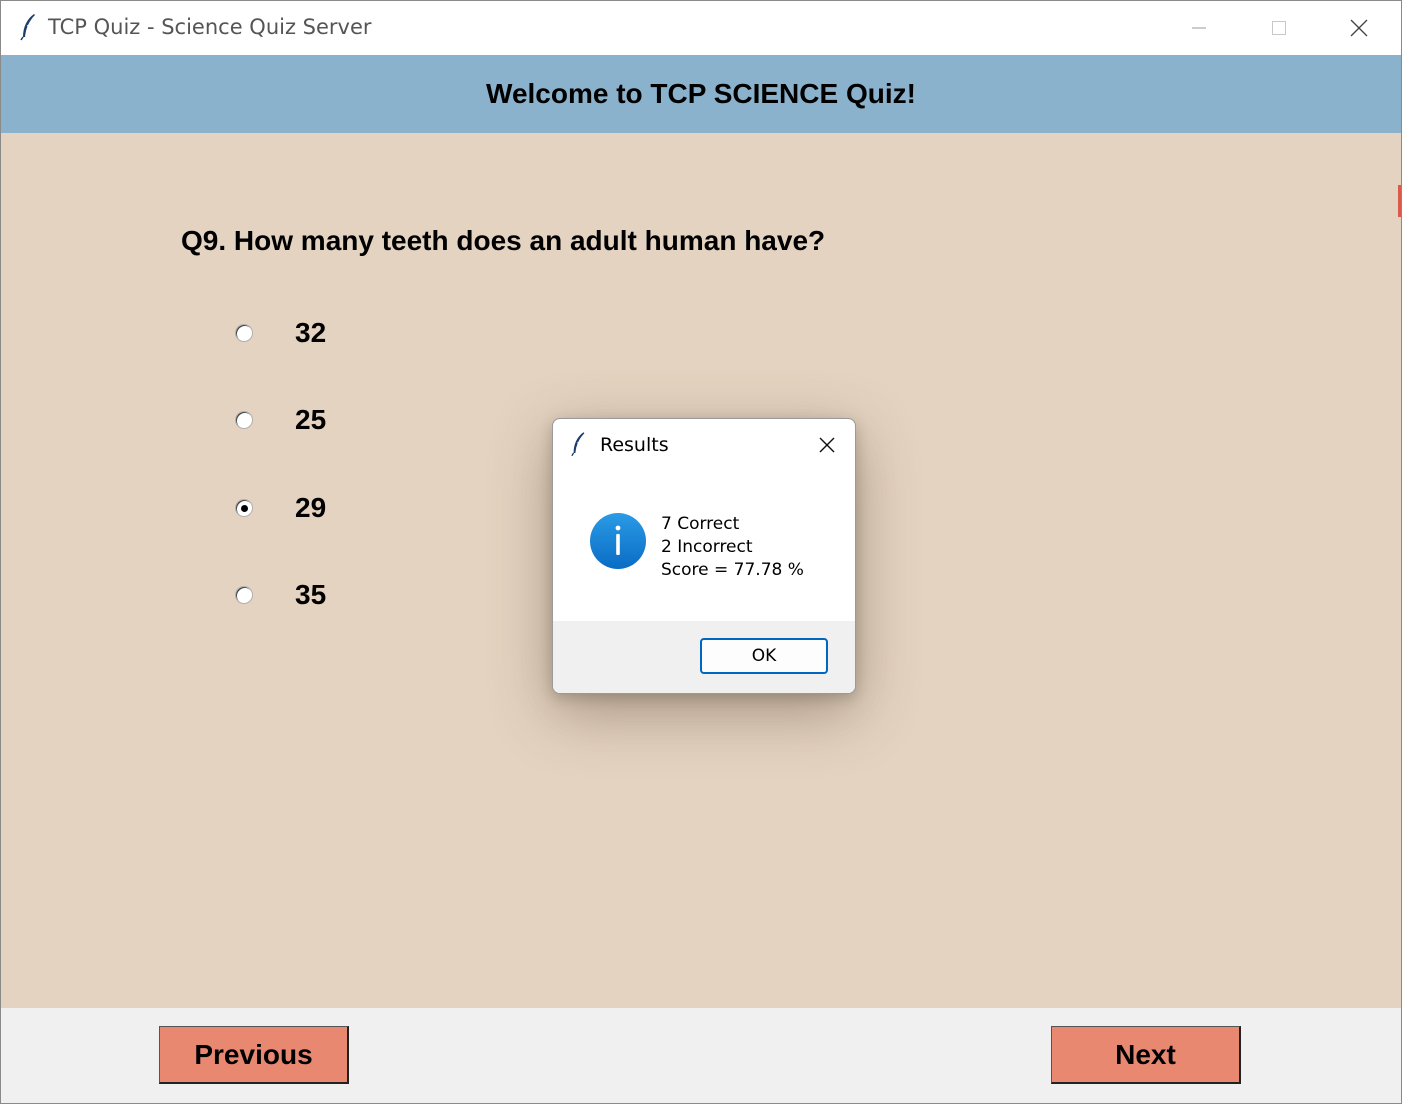 This screenshot has width=1402, height=1104. Describe the element at coordinates (634, 445) in the screenshot. I see `dialog-title: Results` at that location.